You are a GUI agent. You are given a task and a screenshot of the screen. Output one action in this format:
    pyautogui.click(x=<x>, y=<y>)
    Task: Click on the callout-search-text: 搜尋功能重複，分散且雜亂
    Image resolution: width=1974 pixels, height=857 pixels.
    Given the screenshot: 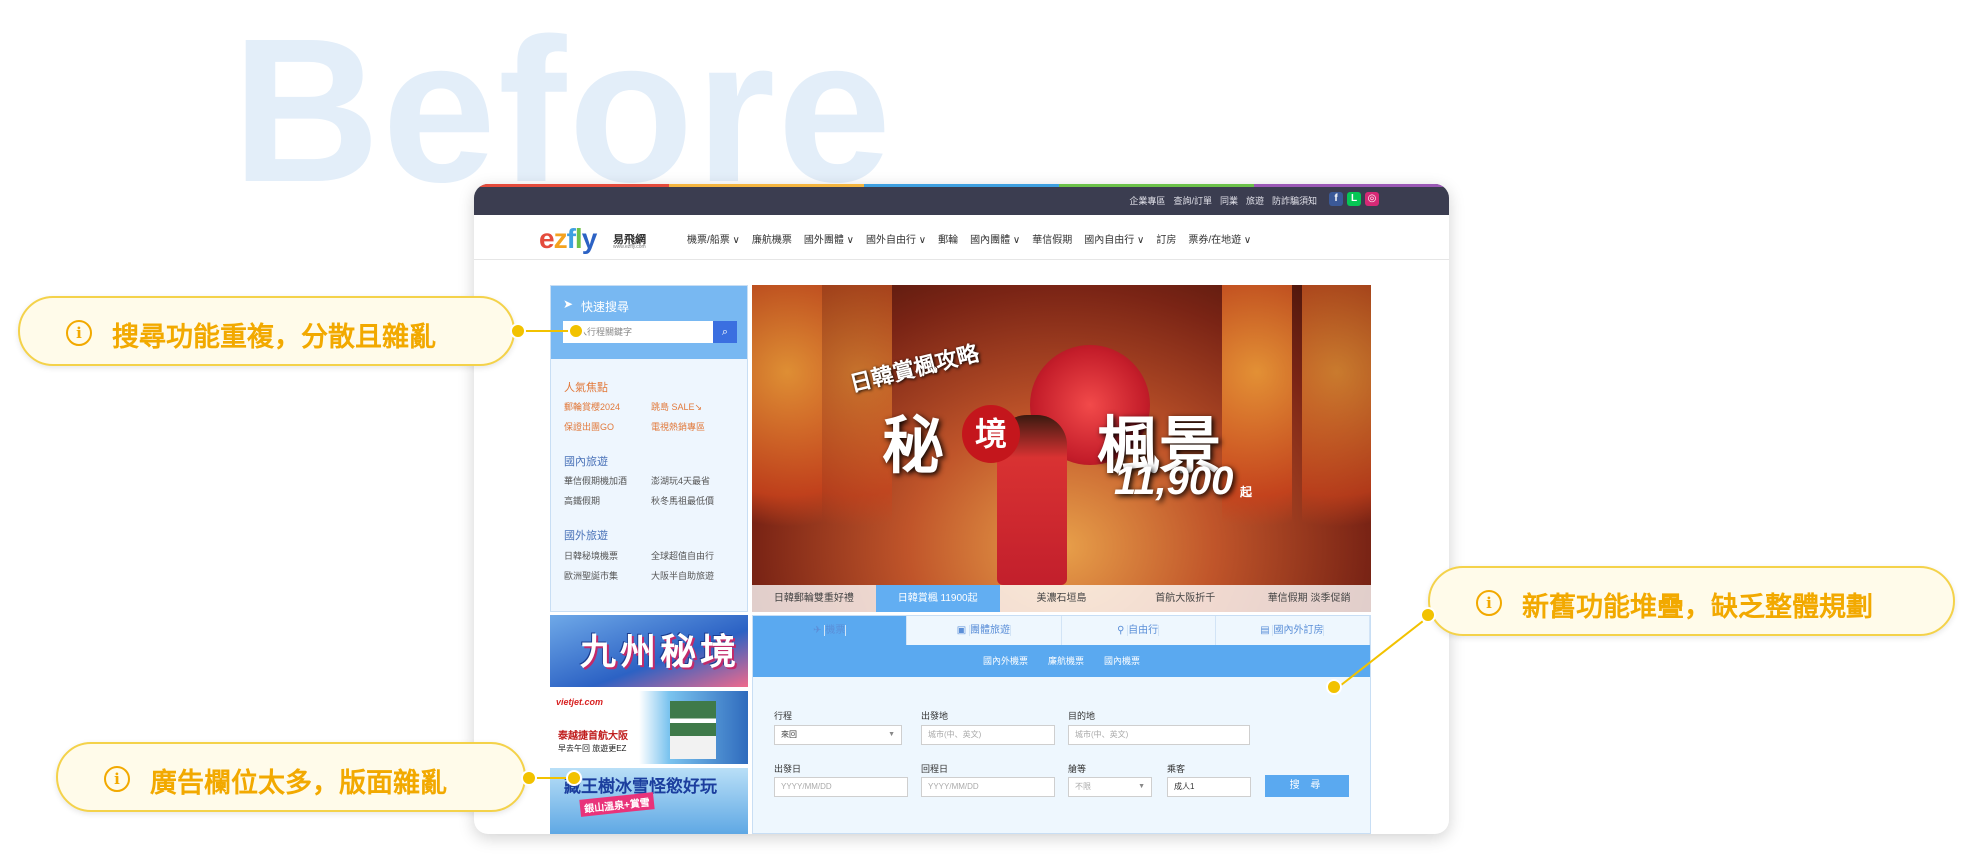 What is the action you would take?
    pyautogui.click(x=274, y=337)
    